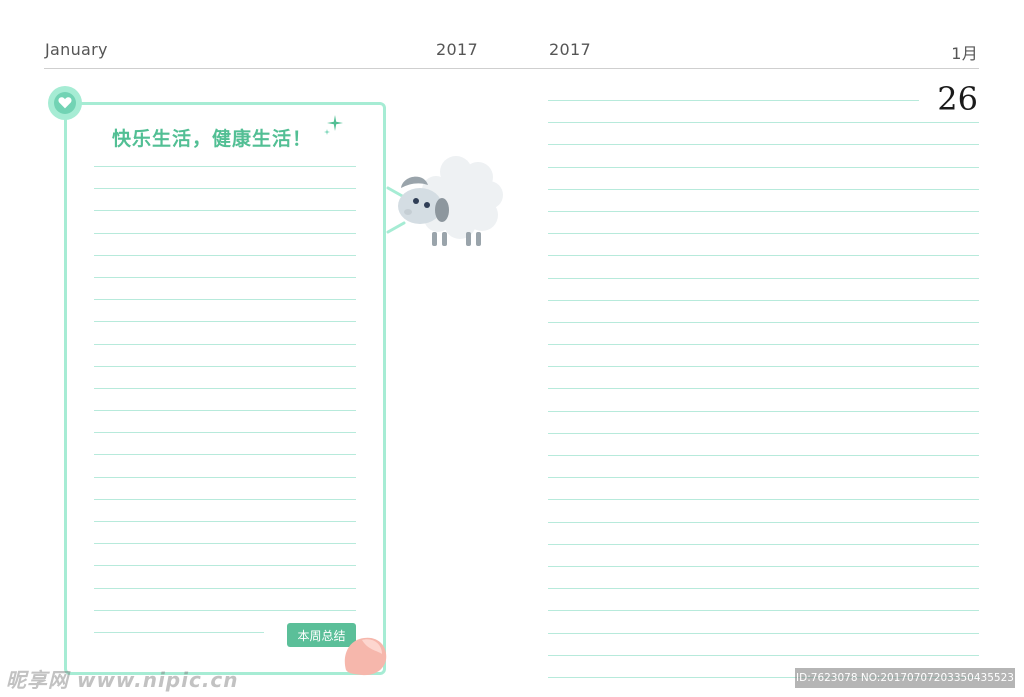  Describe the element at coordinates (122, 680) in the screenshot. I see `watermark-site: 昵享网 www.nipic.cn` at that location.